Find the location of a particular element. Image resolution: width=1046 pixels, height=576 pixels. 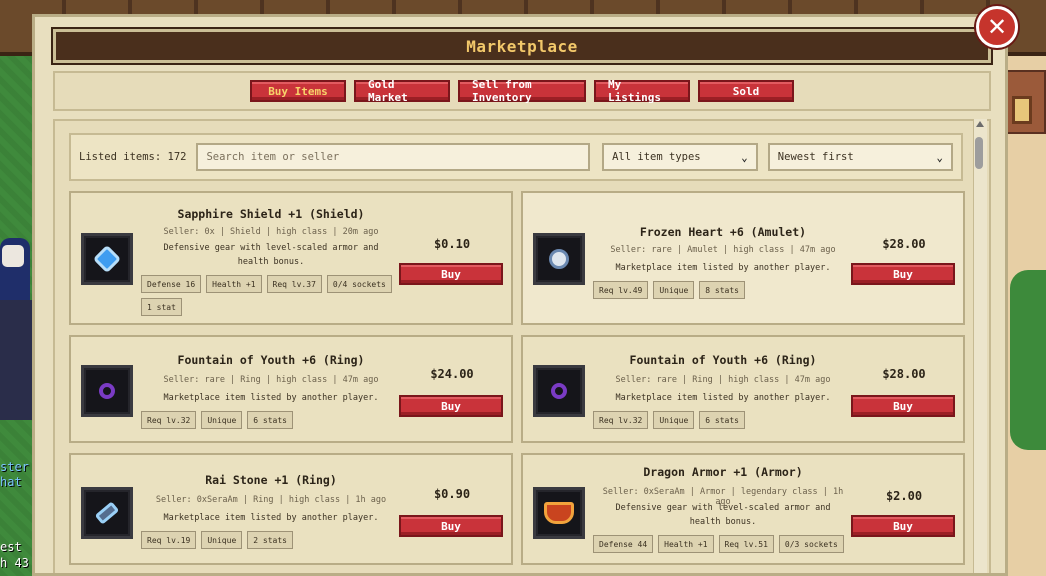

item-type-value: All item types is located at coordinates (656, 157).